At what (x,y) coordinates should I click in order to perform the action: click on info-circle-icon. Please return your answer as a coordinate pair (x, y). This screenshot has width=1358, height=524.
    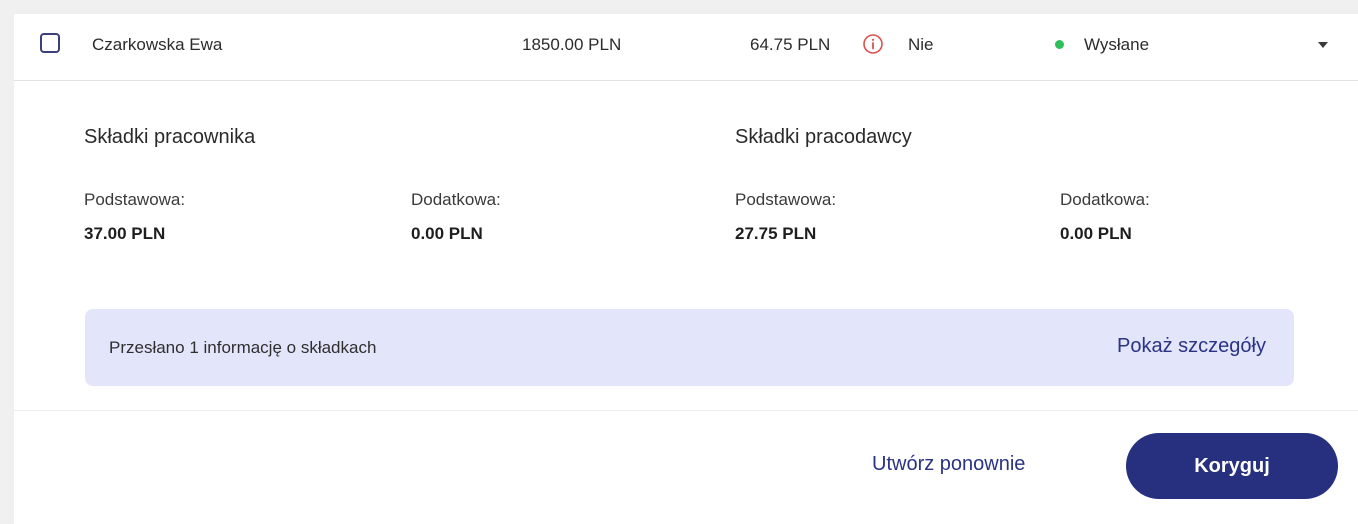
    Looking at the image, I should click on (873, 44).